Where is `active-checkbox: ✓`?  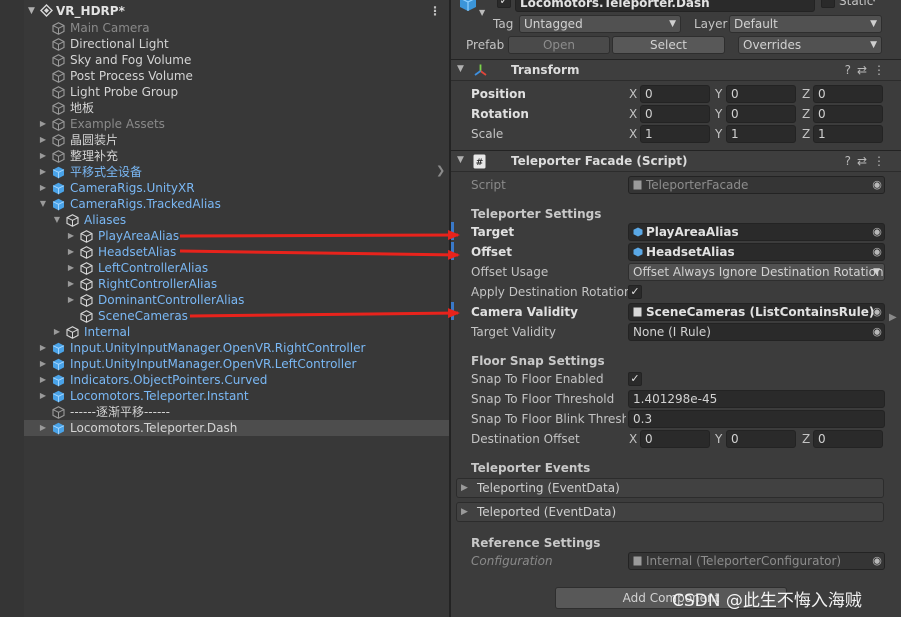
active-checkbox: ✓ is located at coordinates (504, 4).